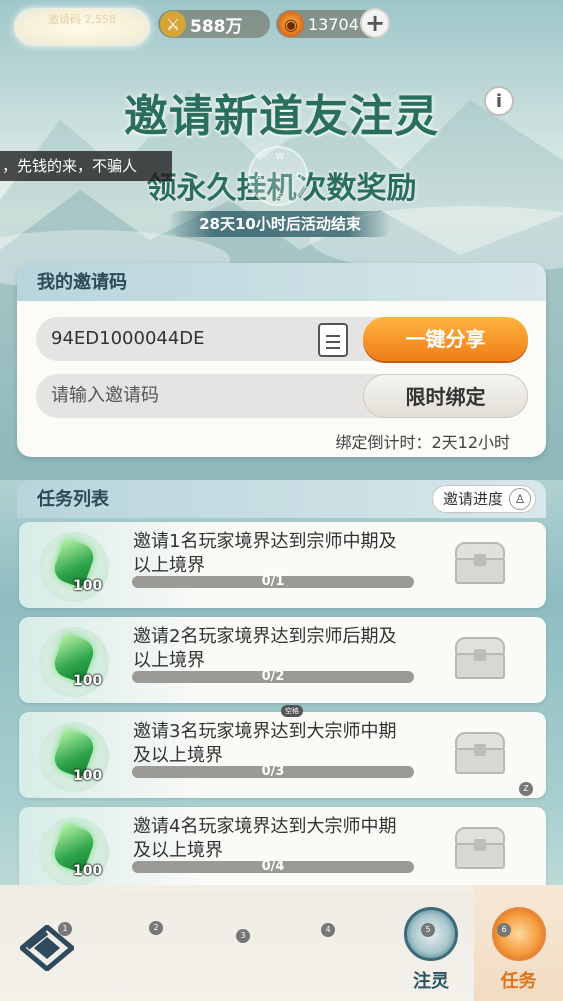 Image resolution: width=563 pixels, height=1001 pixels. What do you see at coordinates (328, 930) in the screenshot?
I see `key-hint-4: 4` at bounding box center [328, 930].